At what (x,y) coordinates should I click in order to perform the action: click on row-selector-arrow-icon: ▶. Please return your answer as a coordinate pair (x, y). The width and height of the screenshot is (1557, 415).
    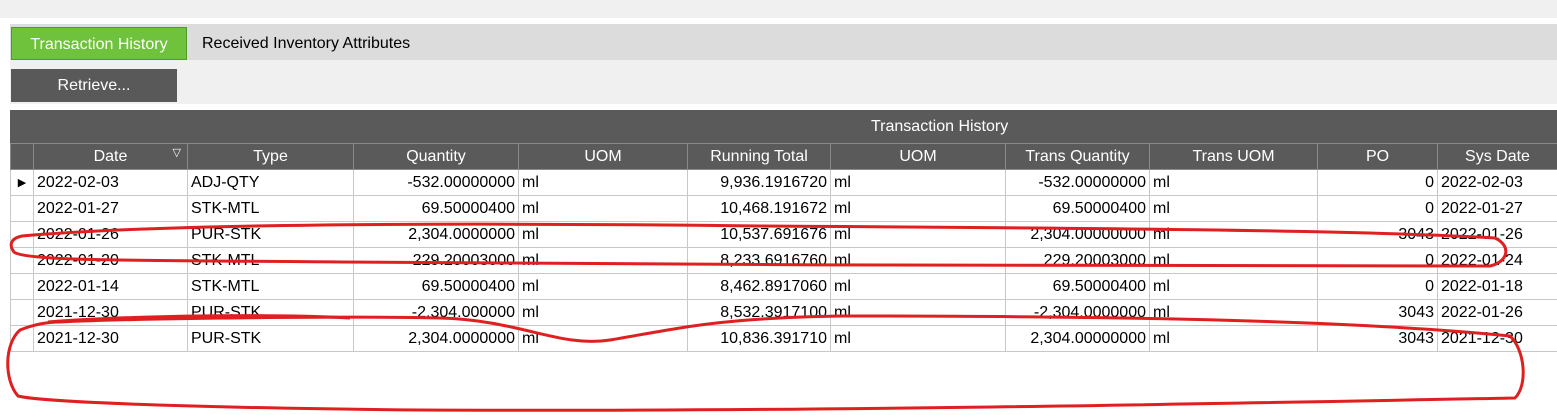
    Looking at the image, I should click on (22, 182).